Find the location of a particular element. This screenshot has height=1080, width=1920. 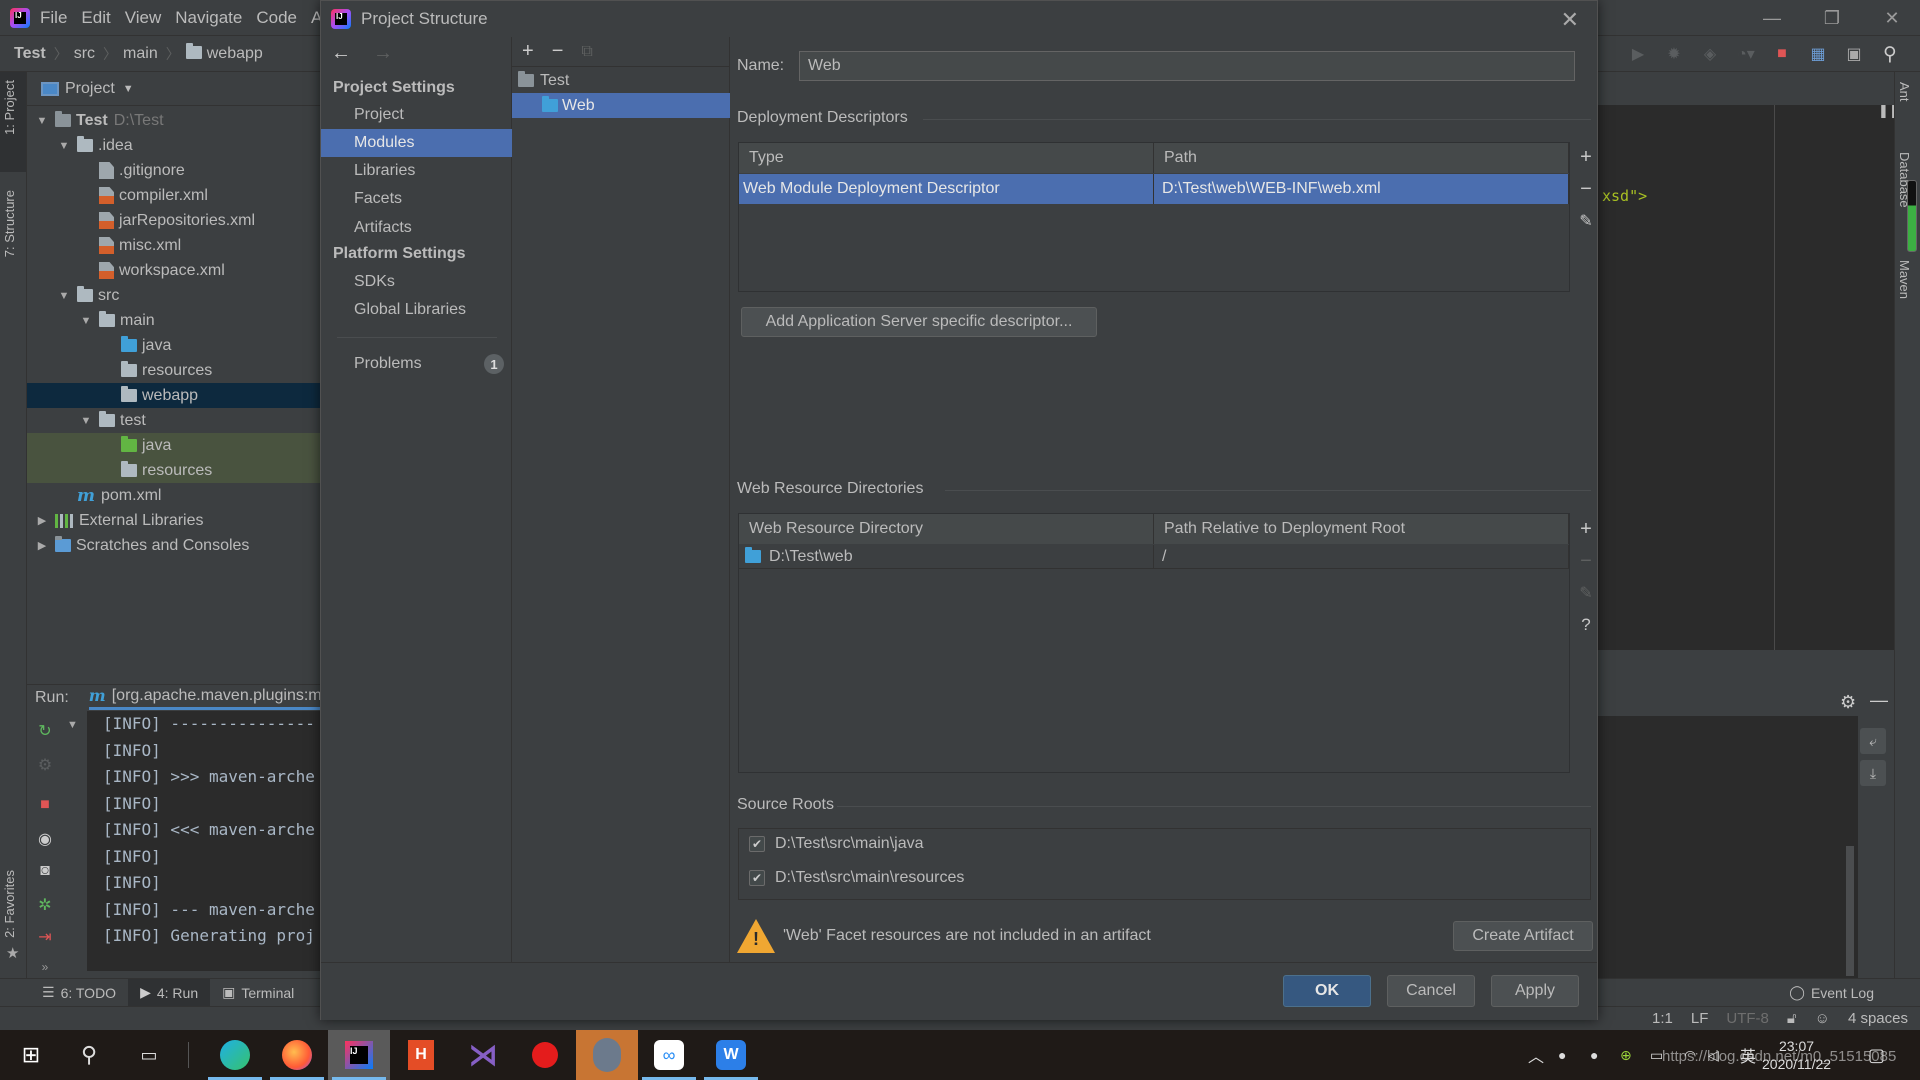

tab-ant: Ant is located at coordinates (1904, 92).